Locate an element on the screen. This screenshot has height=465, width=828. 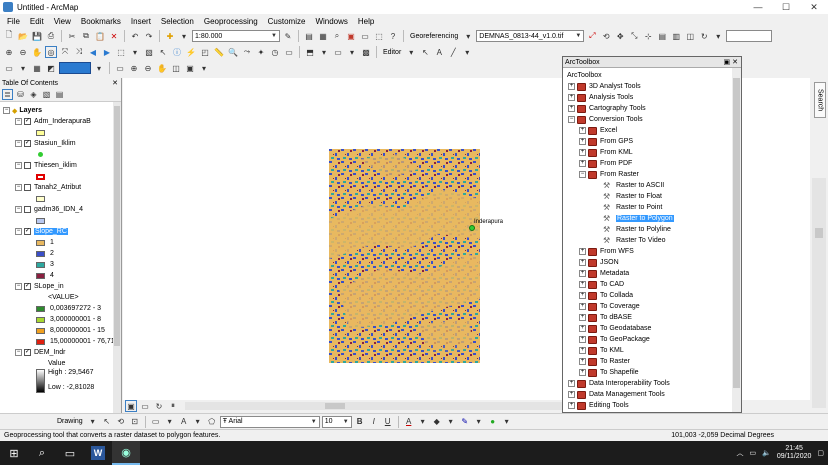
close-button: ✕ is located at coordinates (814, 7).